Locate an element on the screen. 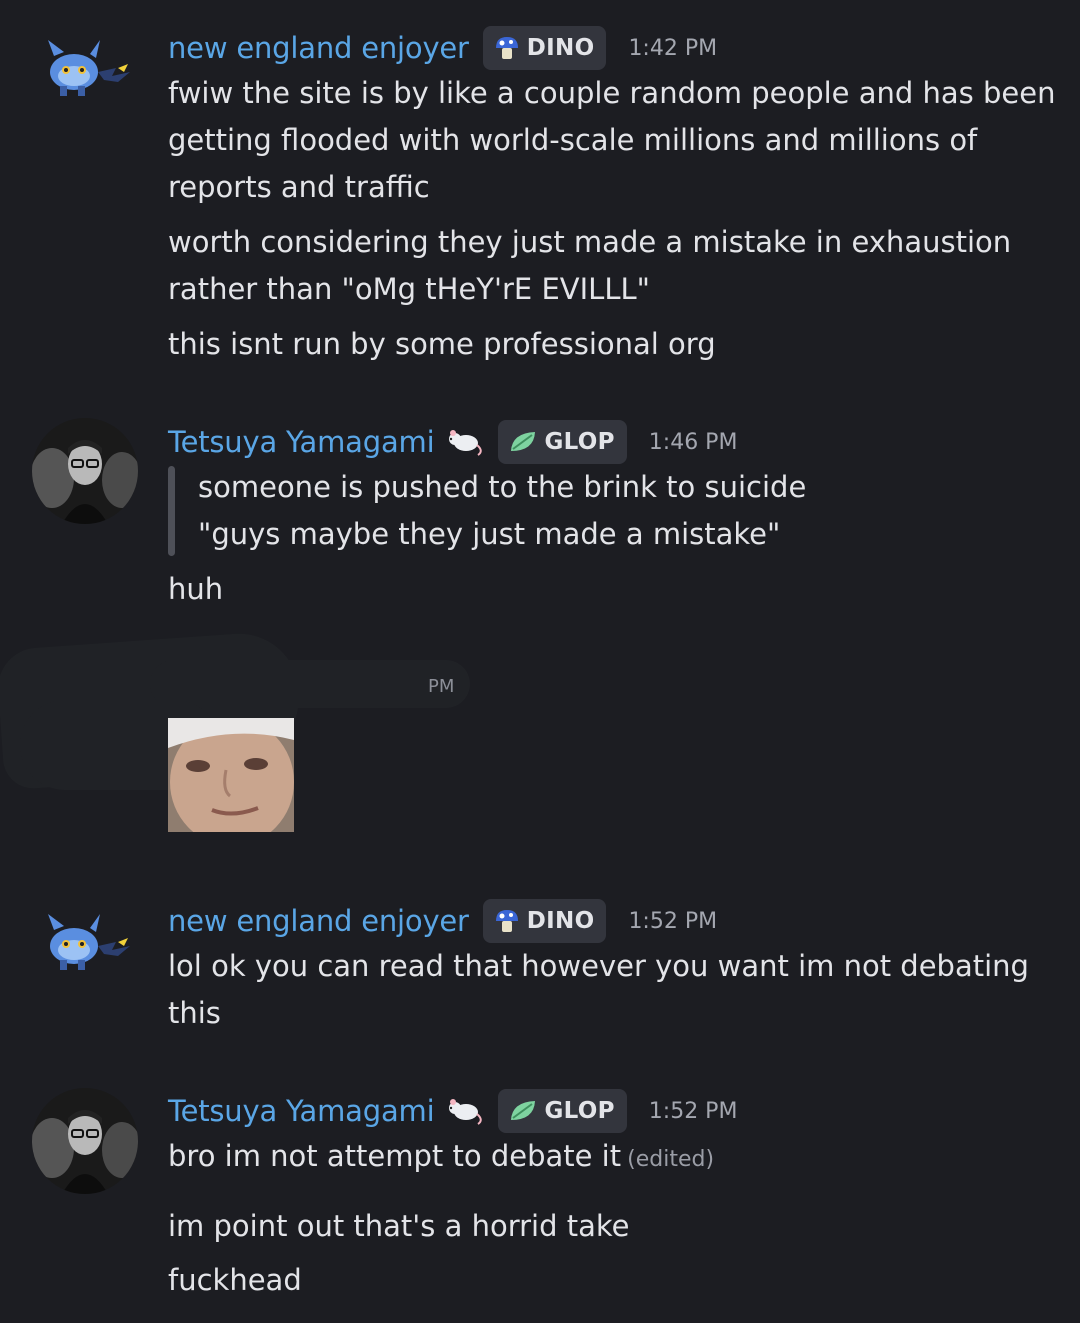 The width and height of the screenshot is (1080, 1323). message-text: bro im not attempt to debate it (edited) is located at coordinates (441, 1158).